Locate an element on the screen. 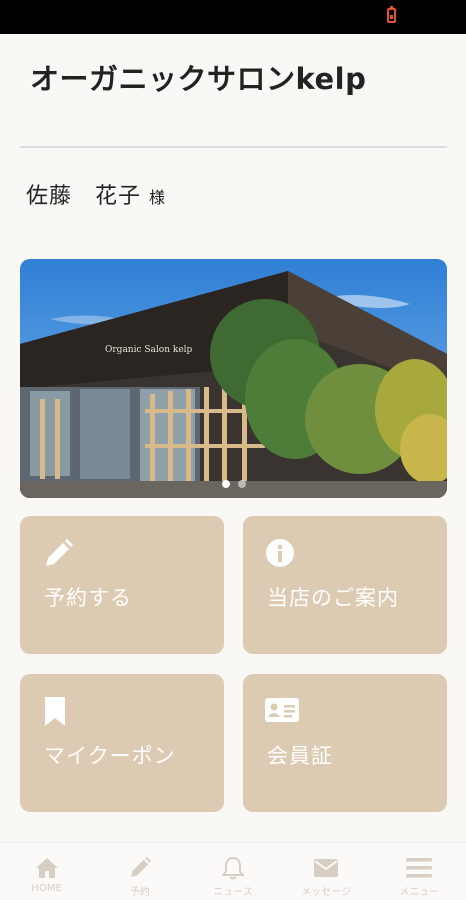  bookmark-icon is located at coordinates (55, 714).